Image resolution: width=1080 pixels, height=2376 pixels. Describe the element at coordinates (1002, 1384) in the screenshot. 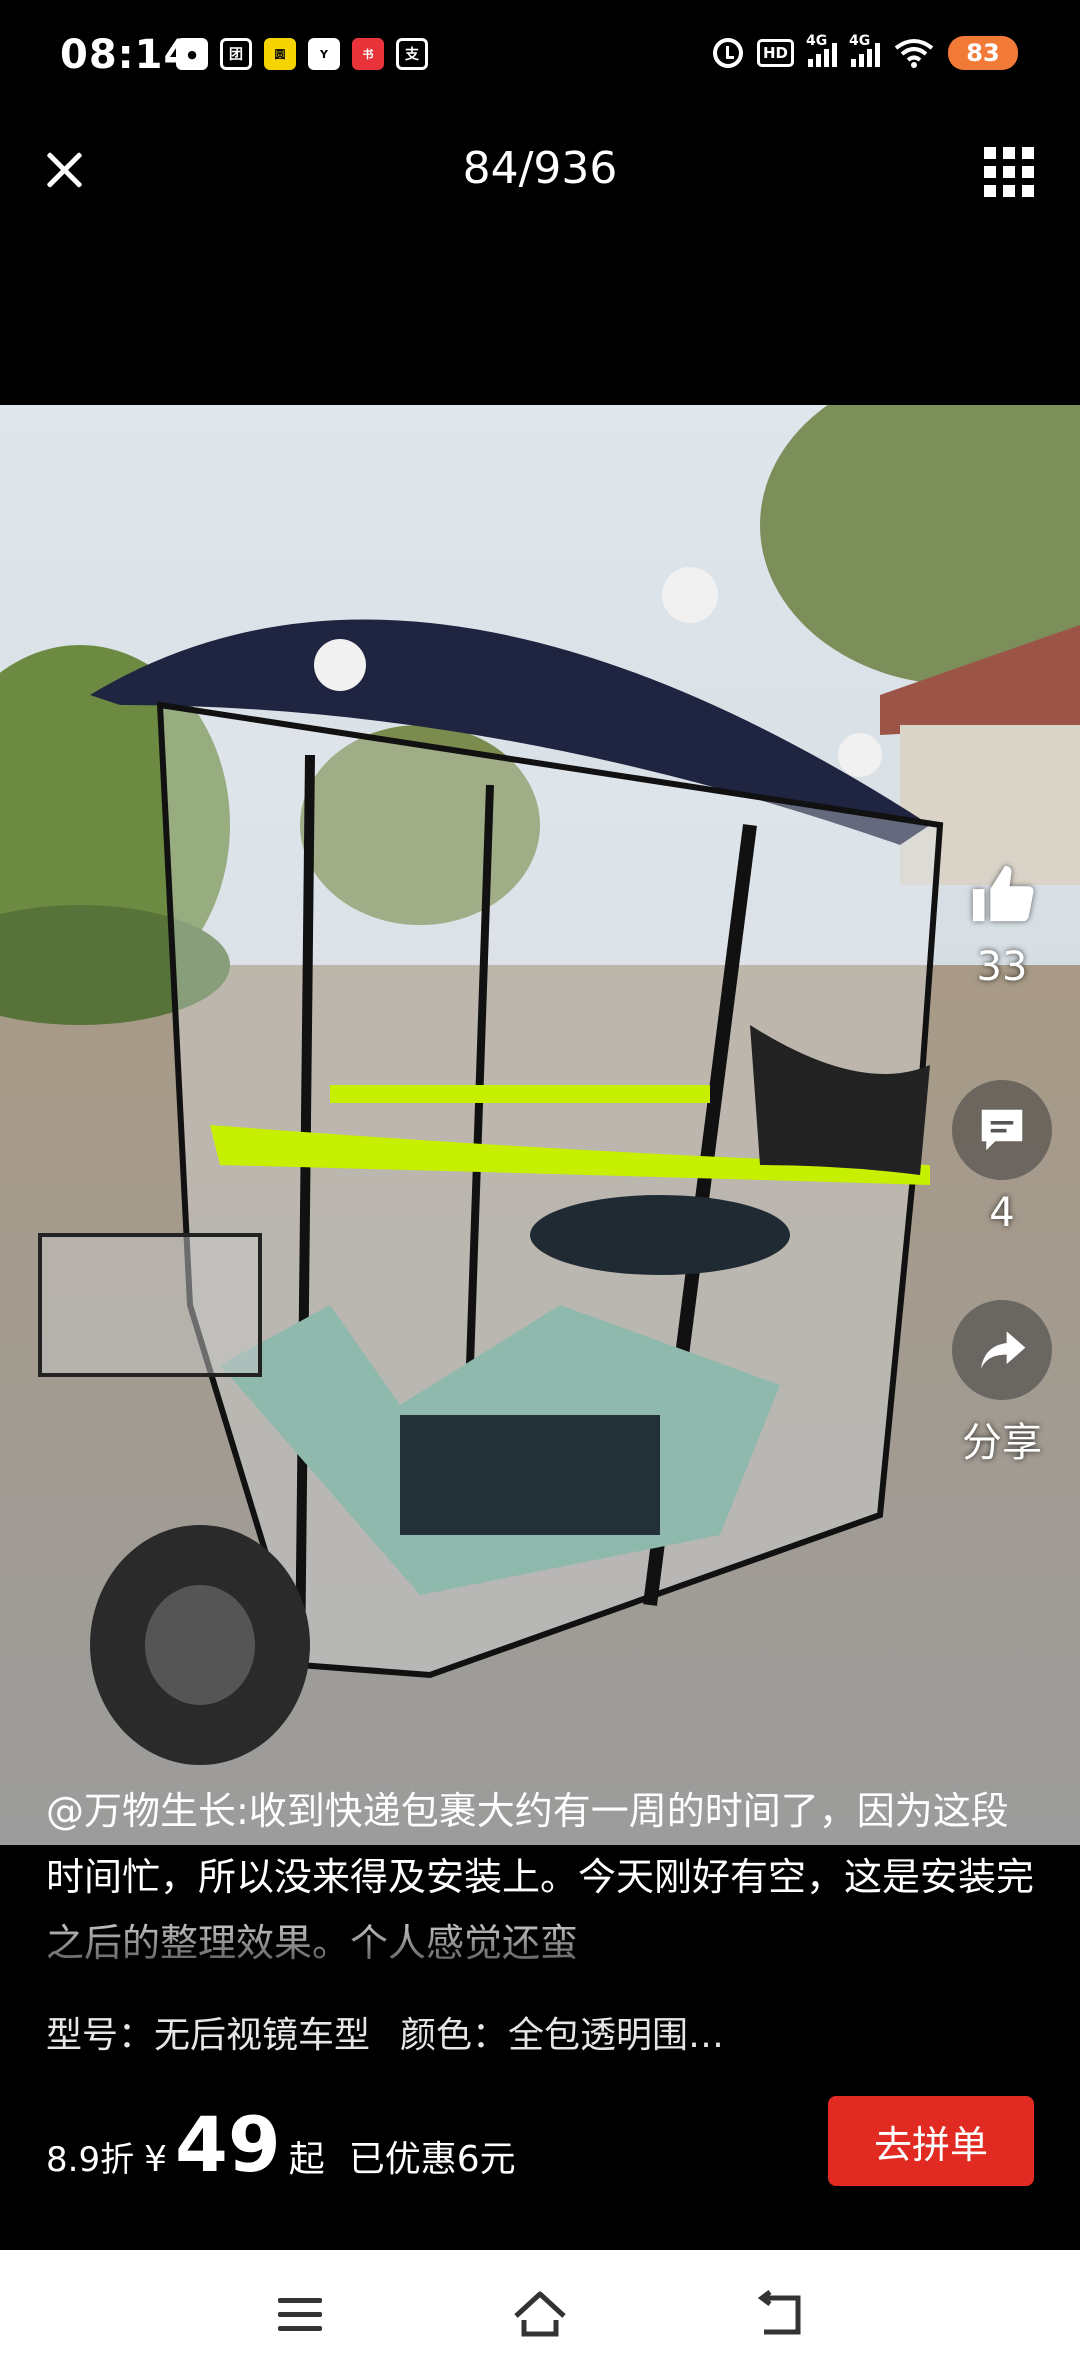

I see `share-action: 分享` at that location.